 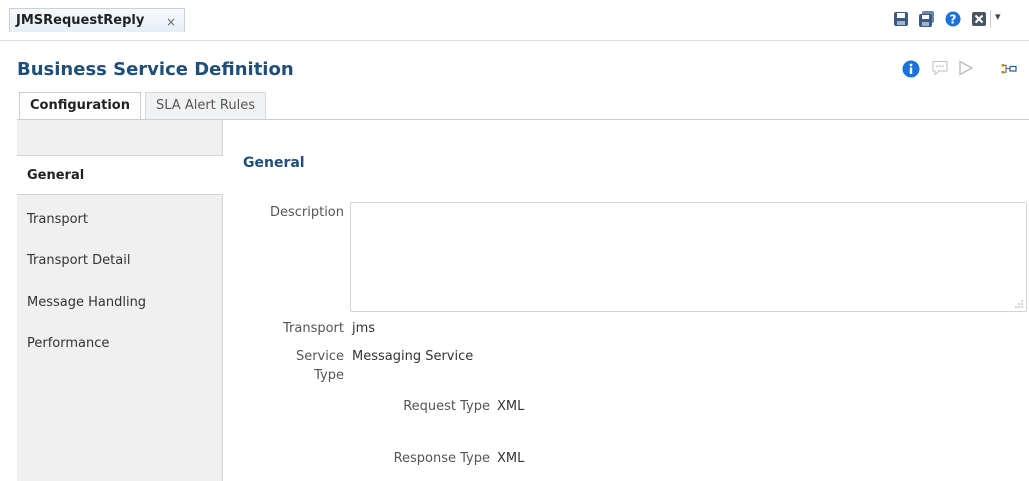 I want to click on save-all-icon, so click(x=927, y=19).